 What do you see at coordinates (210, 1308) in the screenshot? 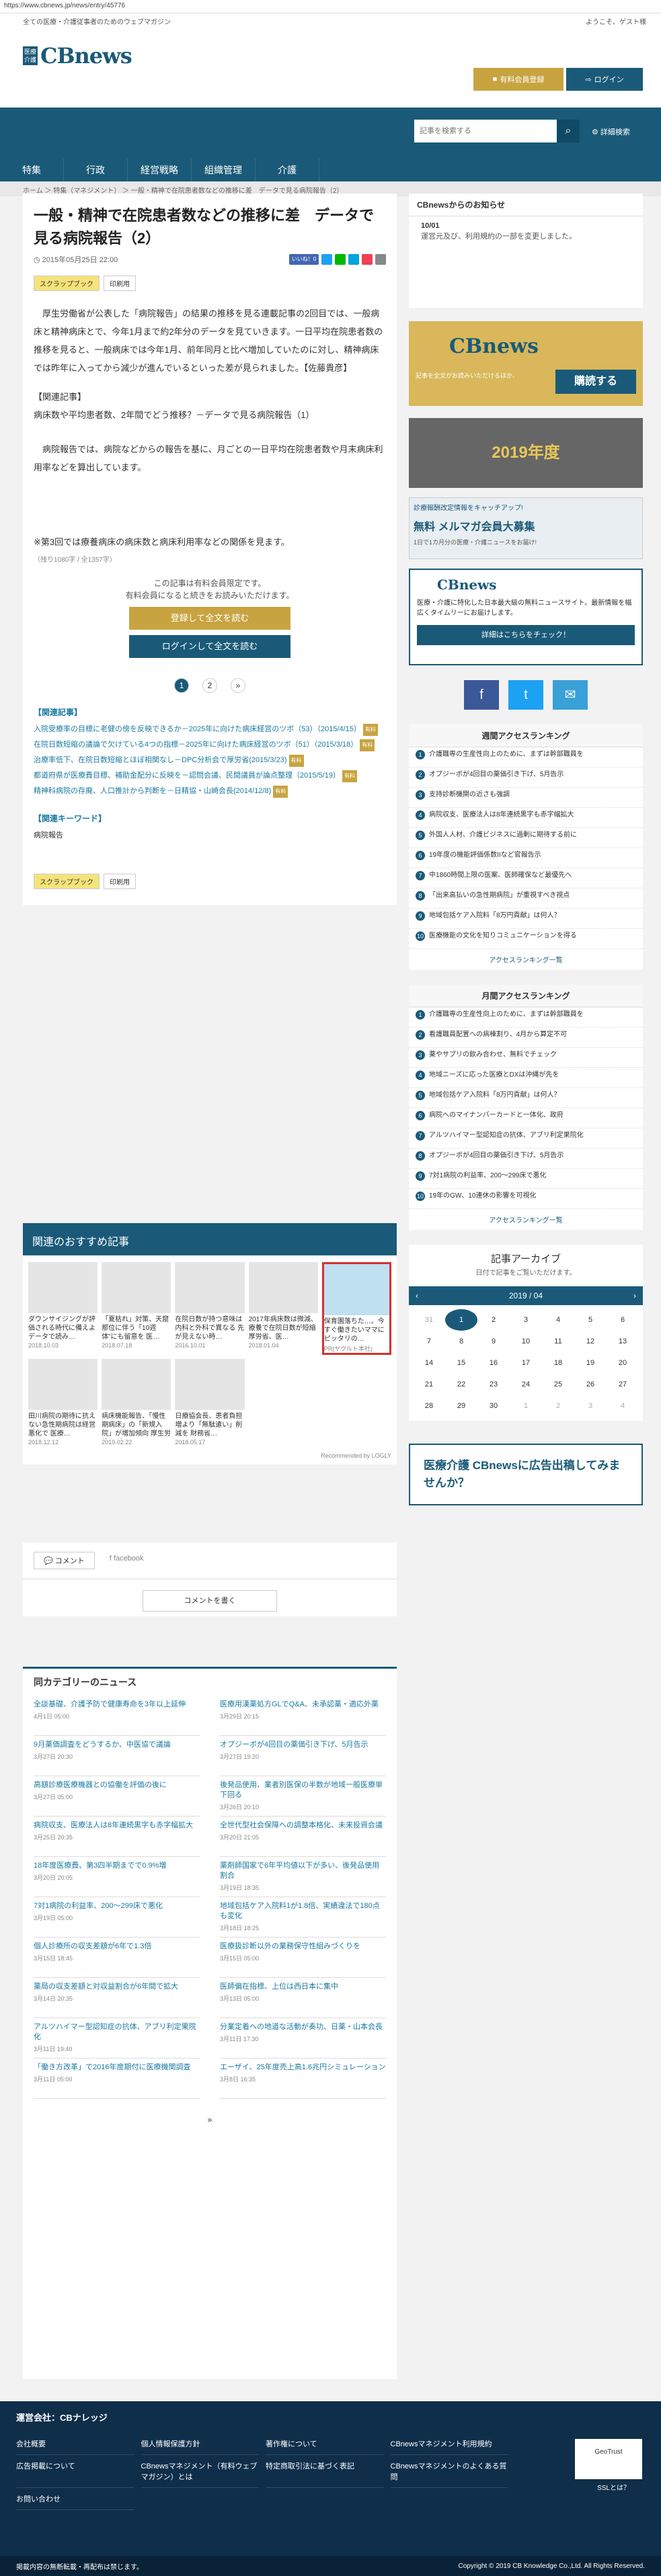
I see `recommend-card: 在院日数が持つ意味は内科と外科で異なる 先が見えない時… 2016.10.01` at bounding box center [210, 1308].